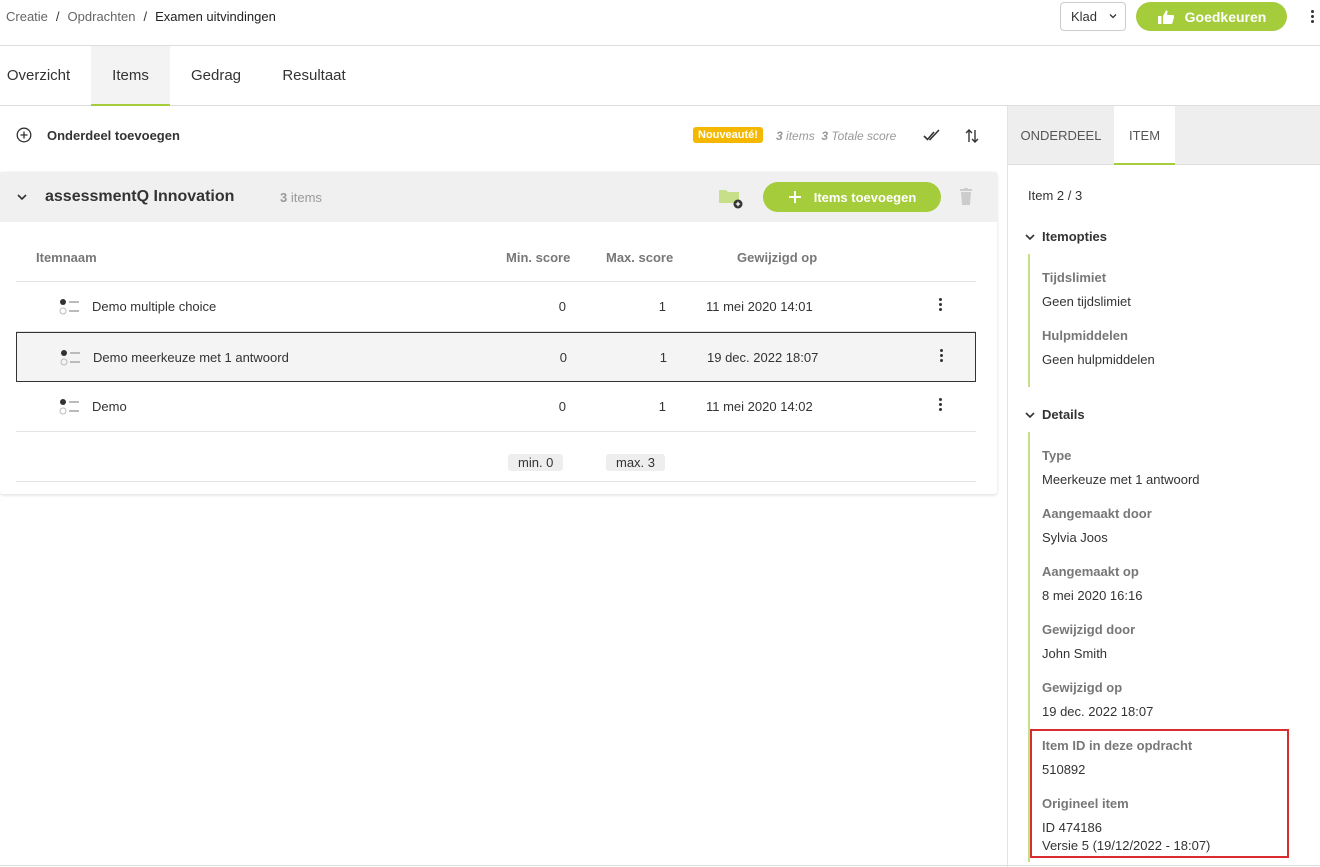 Image resolution: width=1320 pixels, height=867 pixels. What do you see at coordinates (728, 135) in the screenshot?
I see `new-badge: Nouveauté!` at bounding box center [728, 135].